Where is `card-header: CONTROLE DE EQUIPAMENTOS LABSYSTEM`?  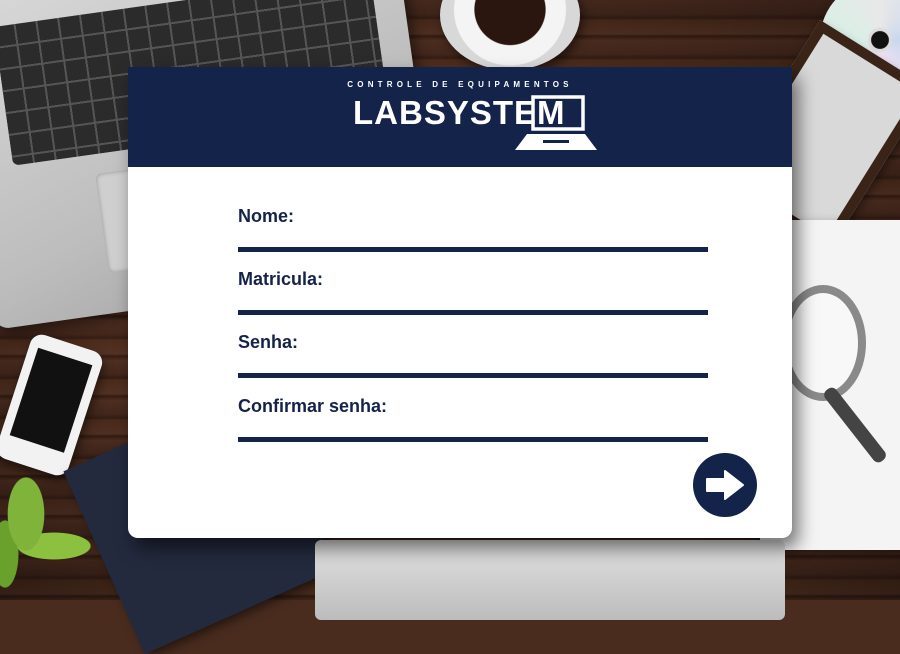 card-header: CONTROLE DE EQUIPAMENTOS LABSYSTEM is located at coordinates (460, 117).